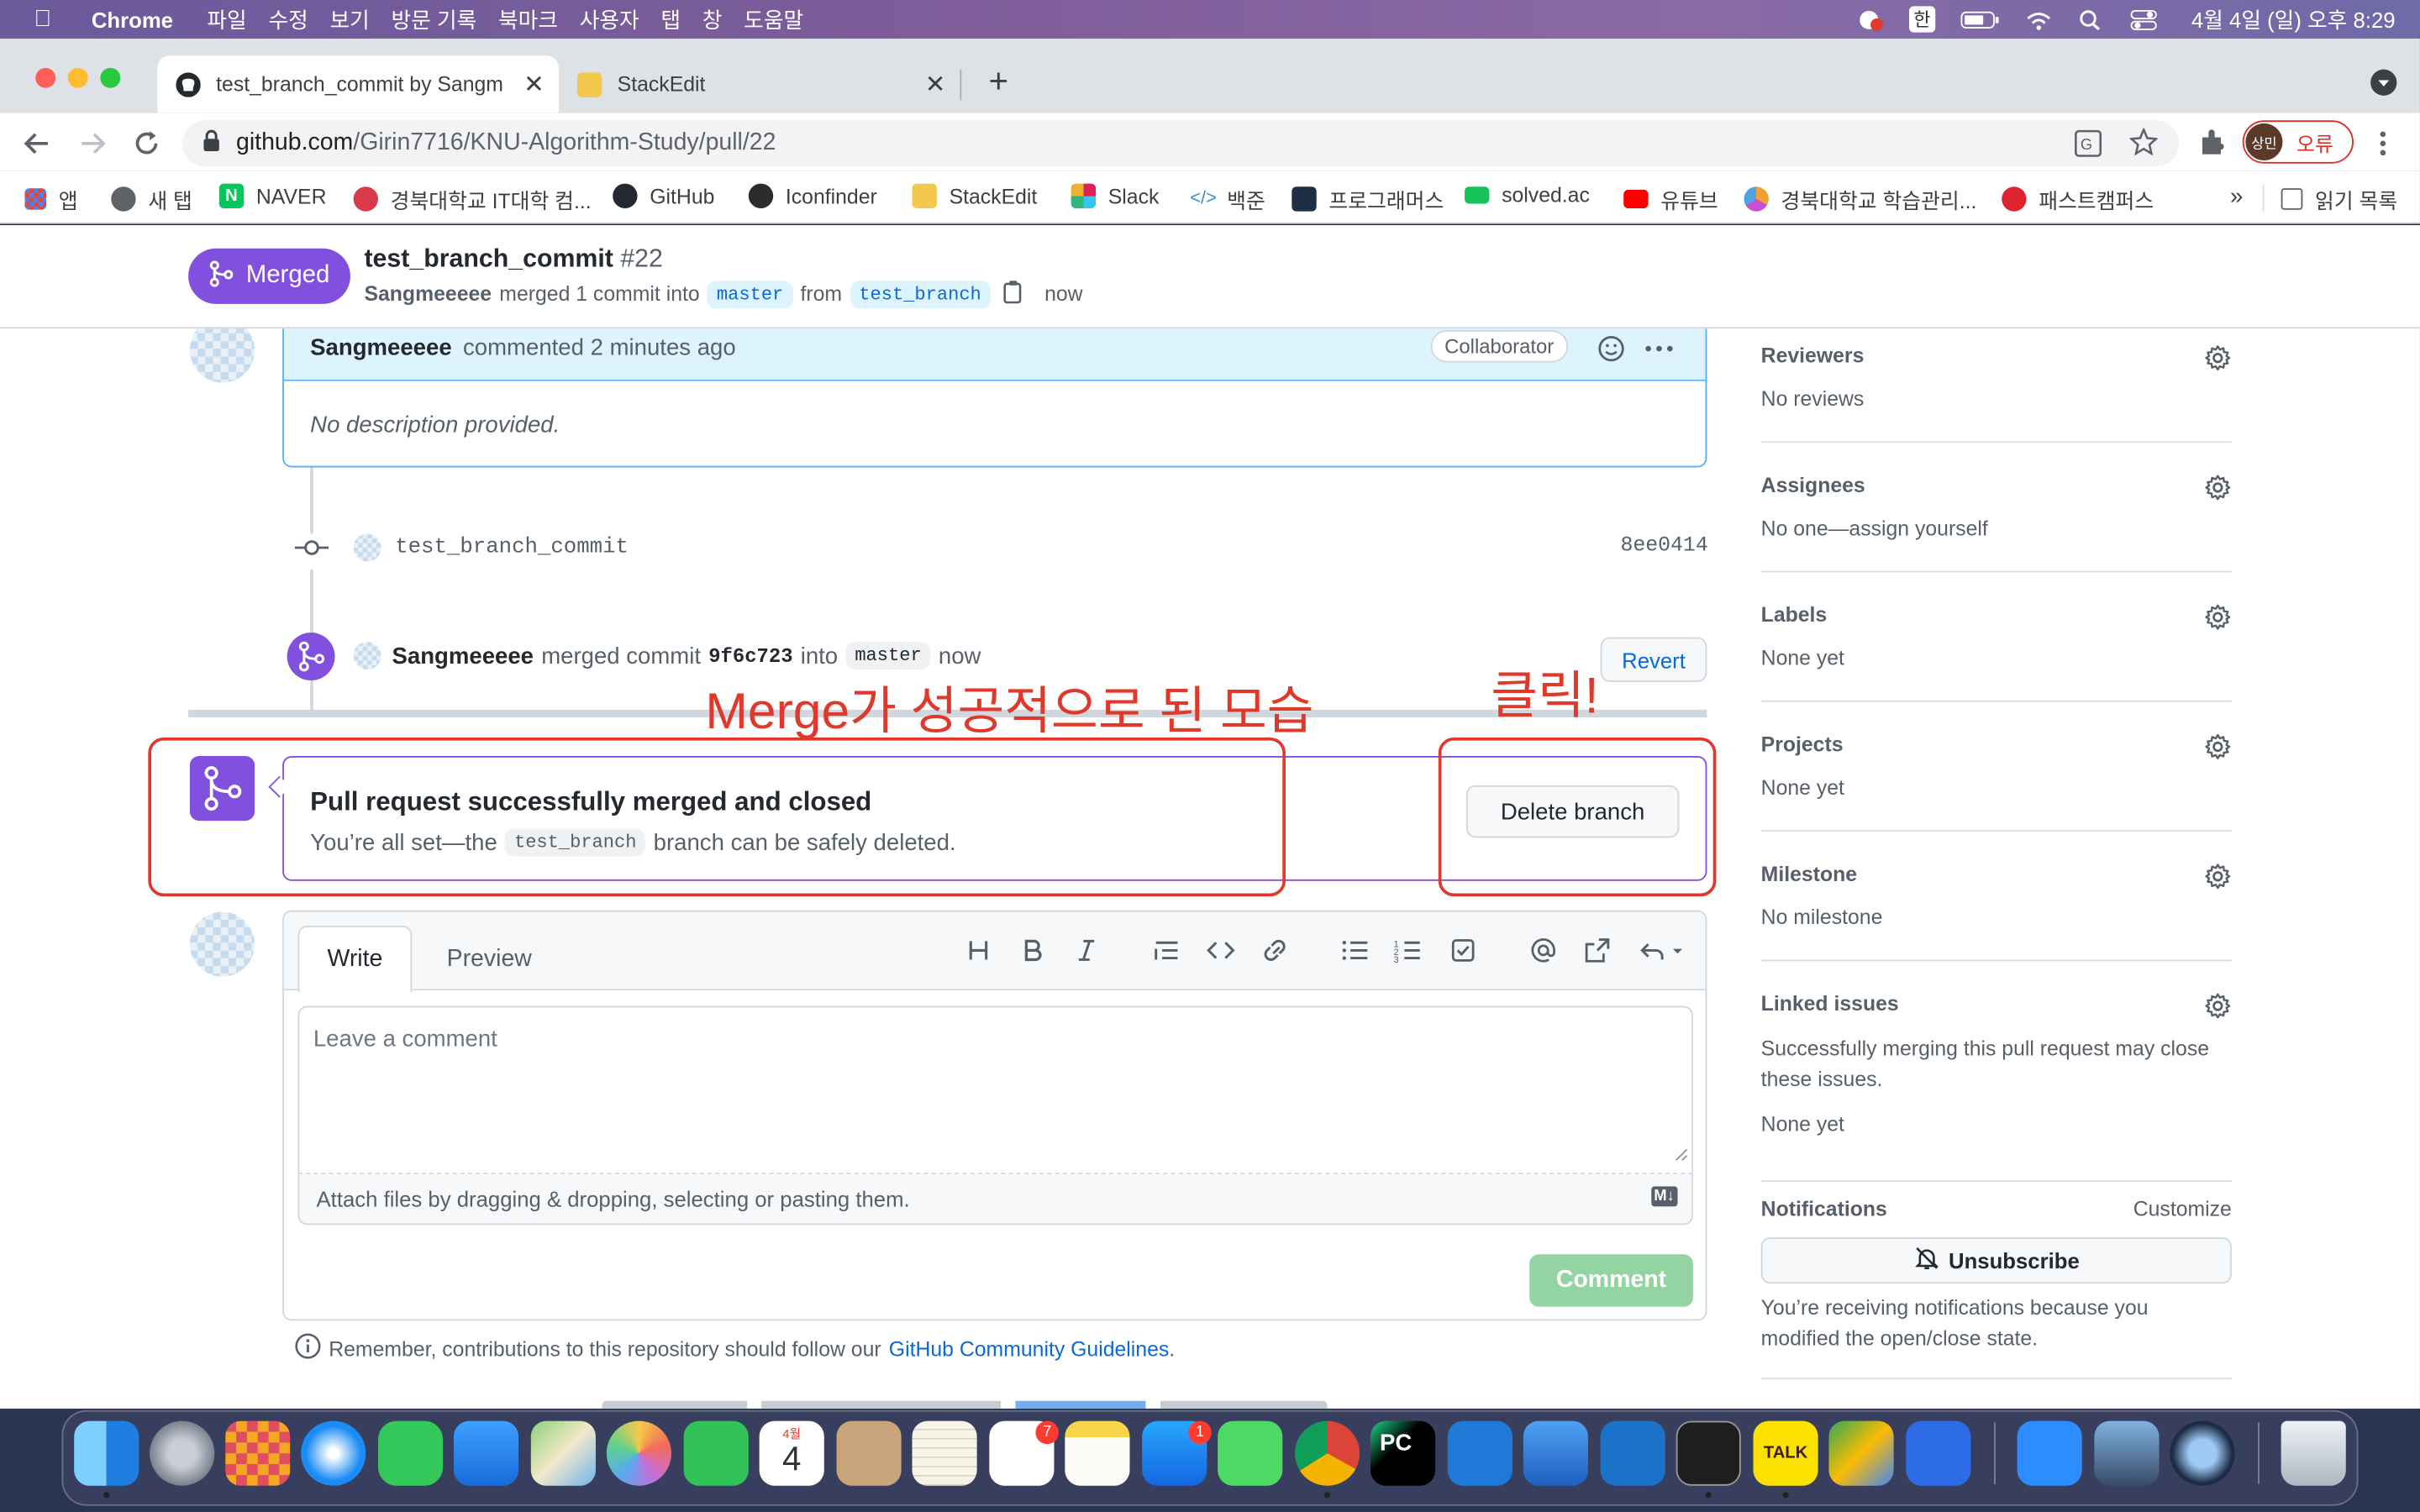  I want to click on contacts-icon, so click(869, 1453).